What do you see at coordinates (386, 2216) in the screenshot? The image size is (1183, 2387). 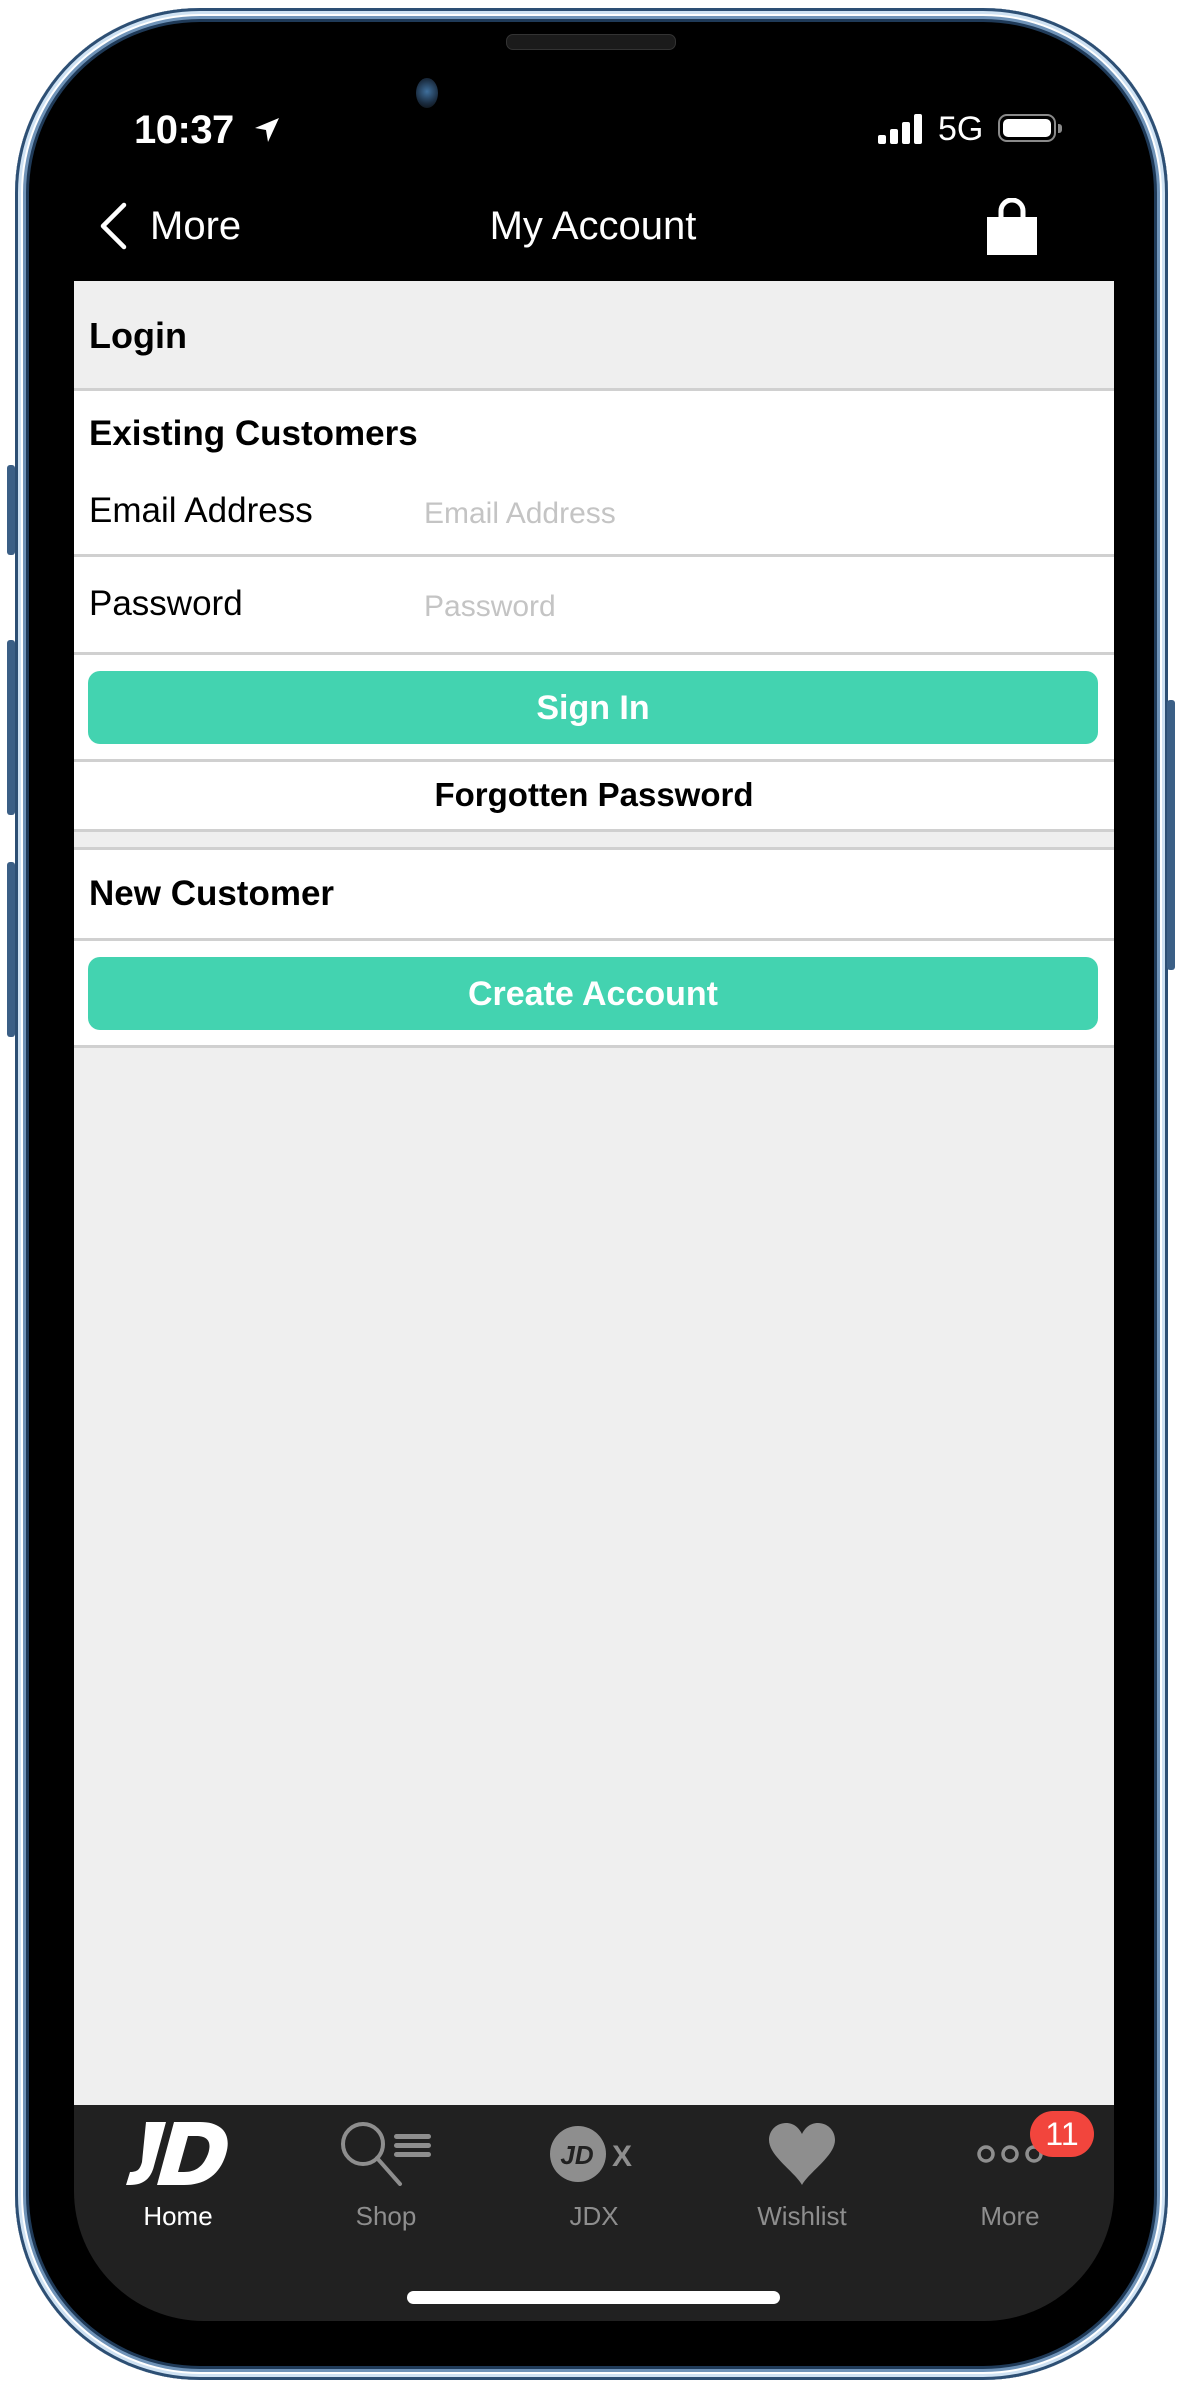 I see `tab-label-shop: Shop` at bounding box center [386, 2216].